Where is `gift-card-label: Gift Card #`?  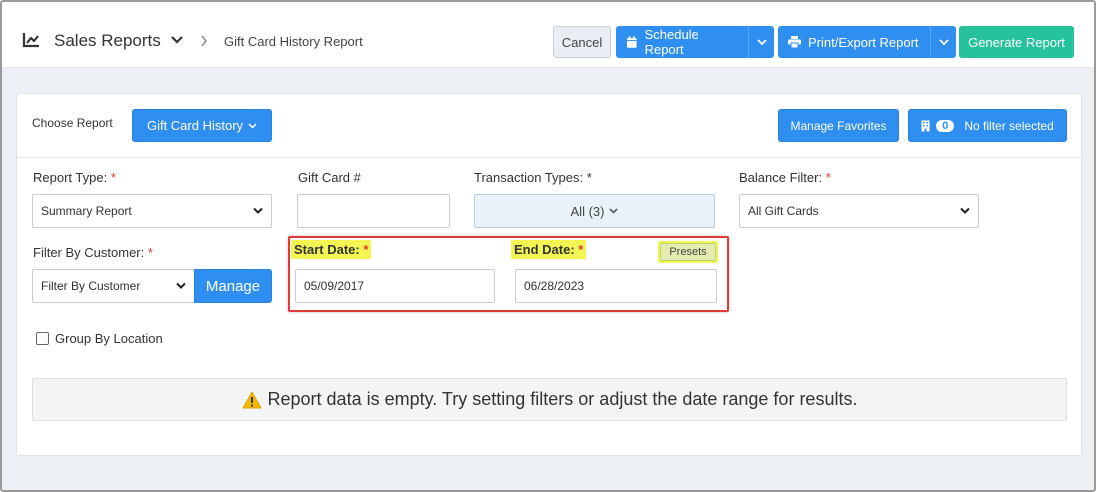
gift-card-label: Gift Card # is located at coordinates (329, 177).